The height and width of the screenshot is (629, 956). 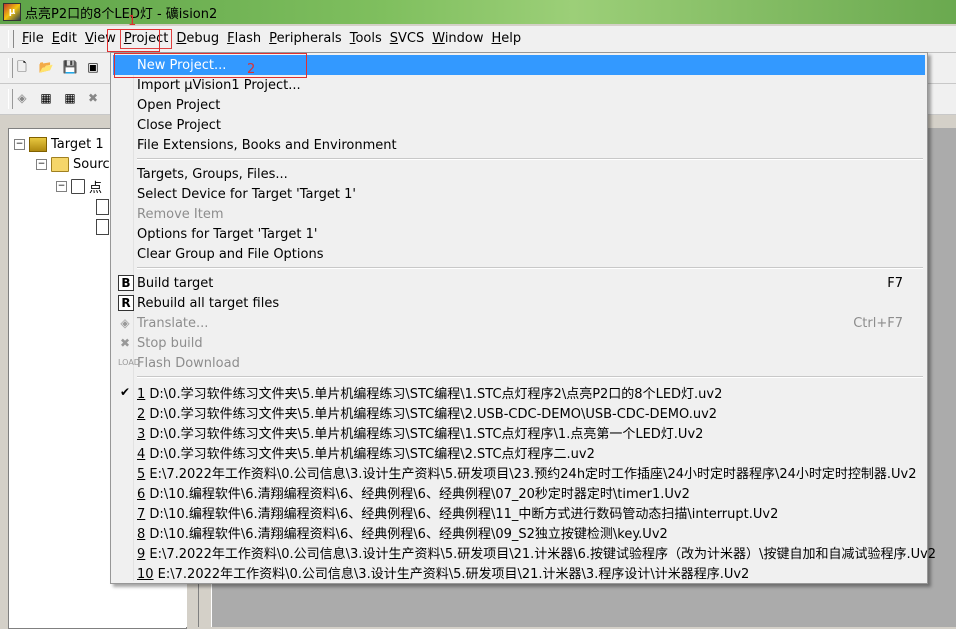 I want to click on title-bar: μ 点亮P2口的8个LED灯 - 礦ision2, so click(x=478, y=12).